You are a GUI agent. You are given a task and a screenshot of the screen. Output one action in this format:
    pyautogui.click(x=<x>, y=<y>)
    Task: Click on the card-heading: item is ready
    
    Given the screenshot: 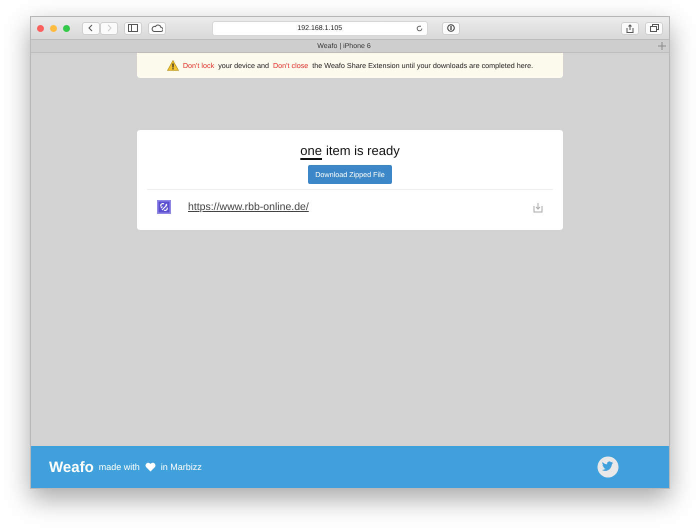 What is the action you would take?
    pyautogui.click(x=363, y=150)
    